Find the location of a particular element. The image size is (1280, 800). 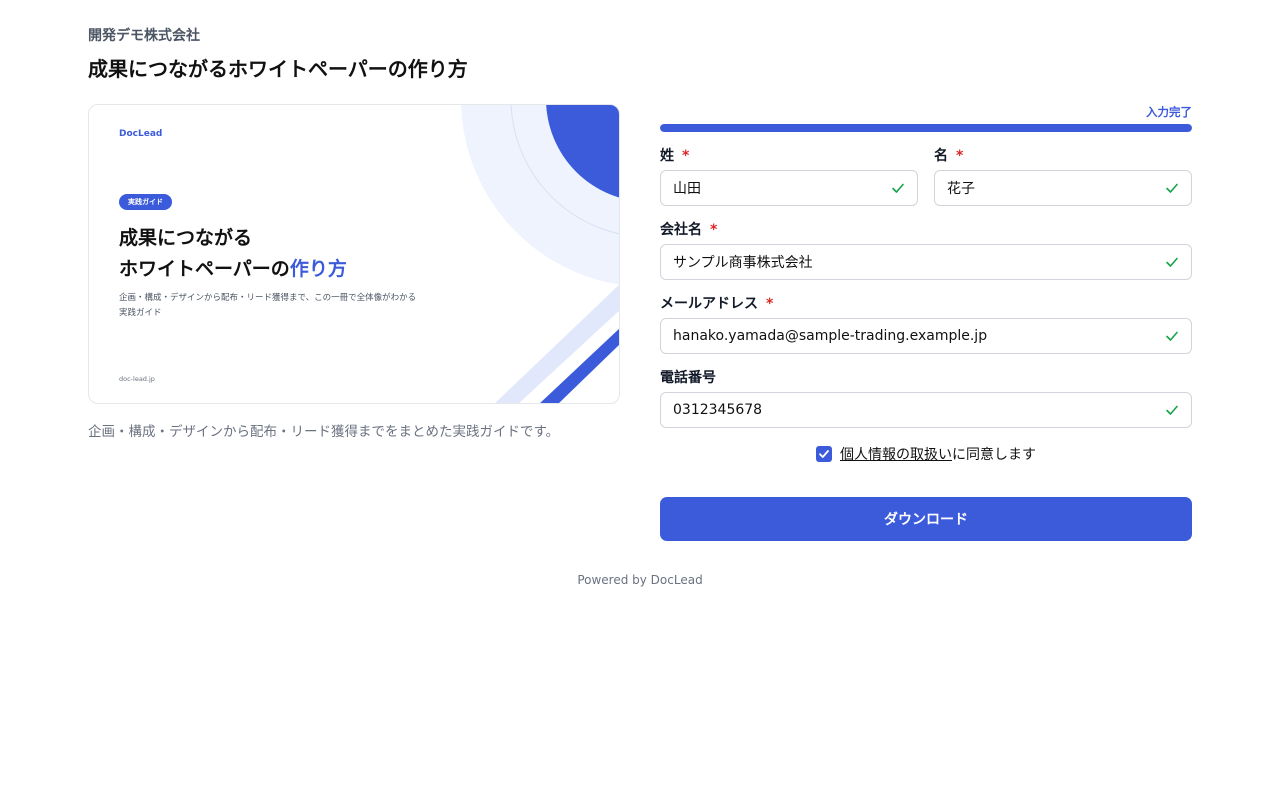

last-name-input is located at coordinates (779, 188).